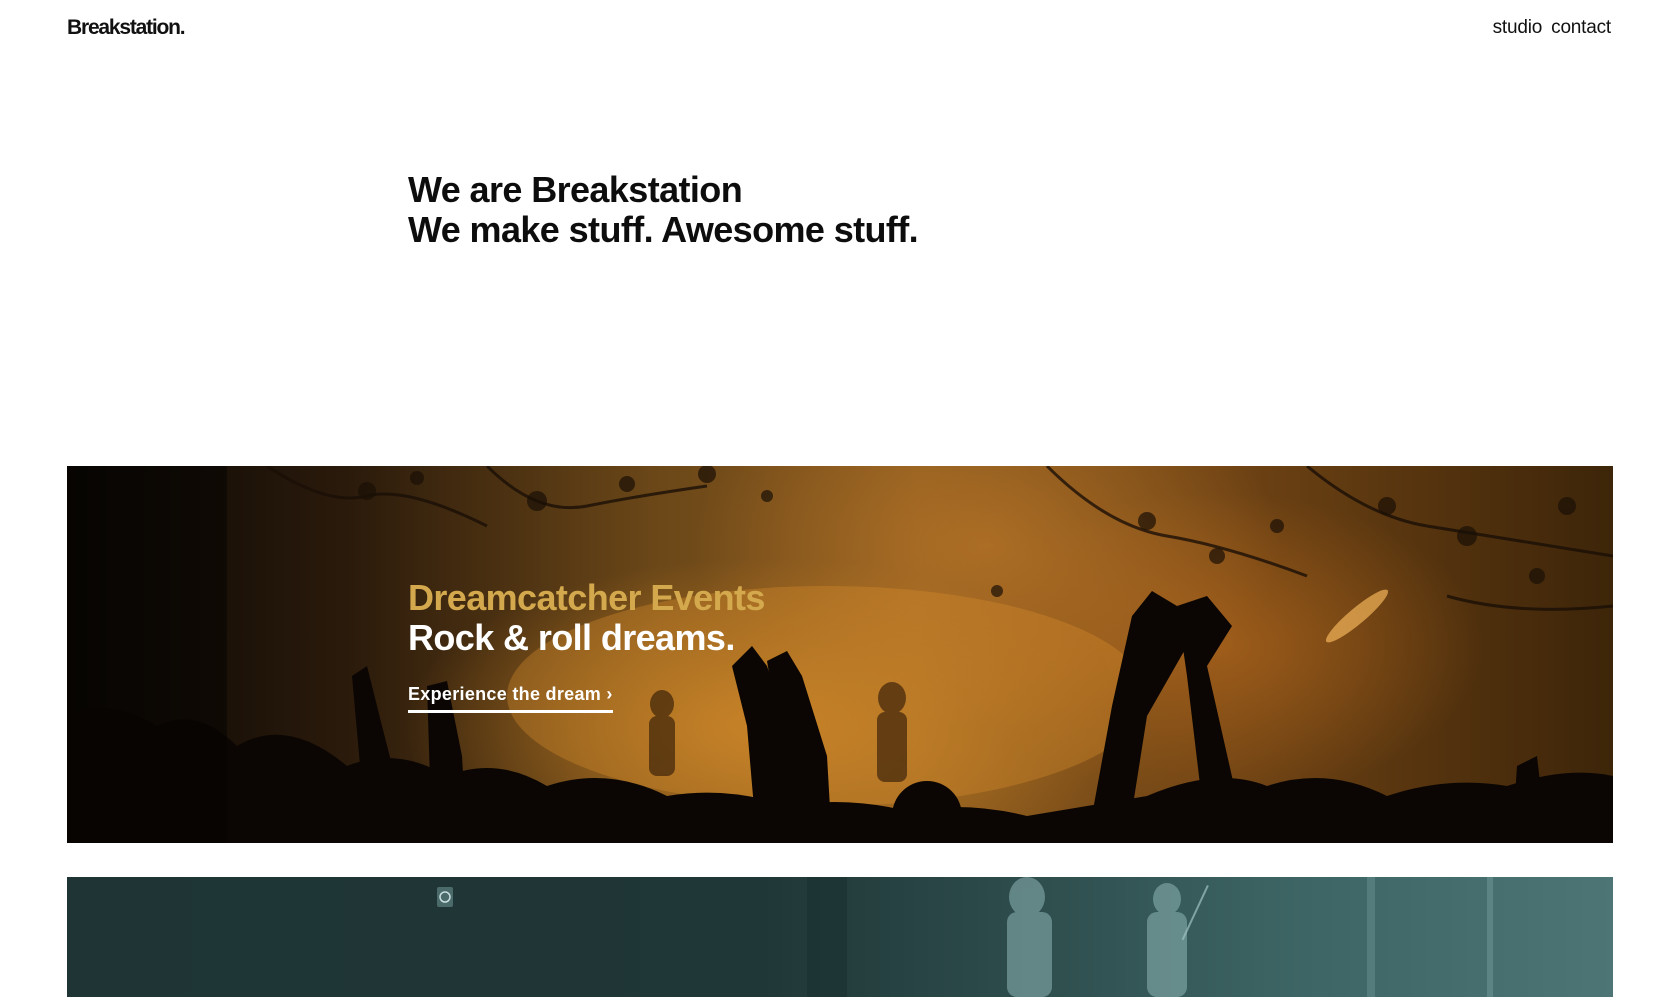 The width and height of the screenshot is (1680, 997). What do you see at coordinates (510, 698) in the screenshot?
I see `experience-the-dream-link: Experience the dream ›` at bounding box center [510, 698].